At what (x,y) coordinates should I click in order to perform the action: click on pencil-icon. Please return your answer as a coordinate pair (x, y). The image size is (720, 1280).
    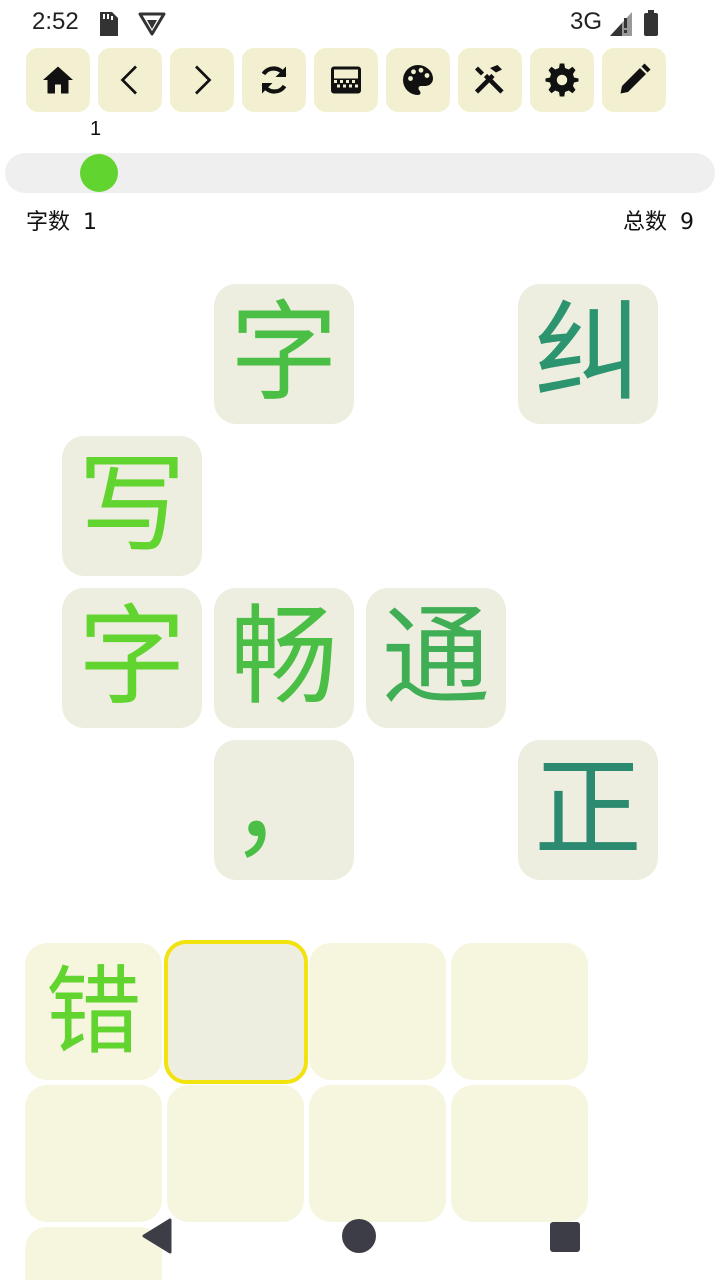
    Looking at the image, I should click on (635, 78).